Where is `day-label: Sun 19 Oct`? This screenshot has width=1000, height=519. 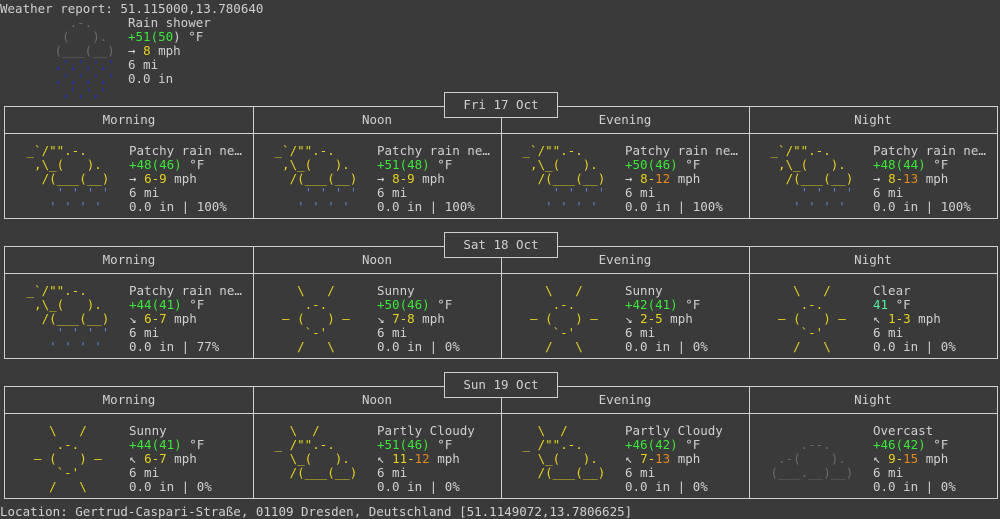 day-label: Sun 19 Oct is located at coordinates (501, 385).